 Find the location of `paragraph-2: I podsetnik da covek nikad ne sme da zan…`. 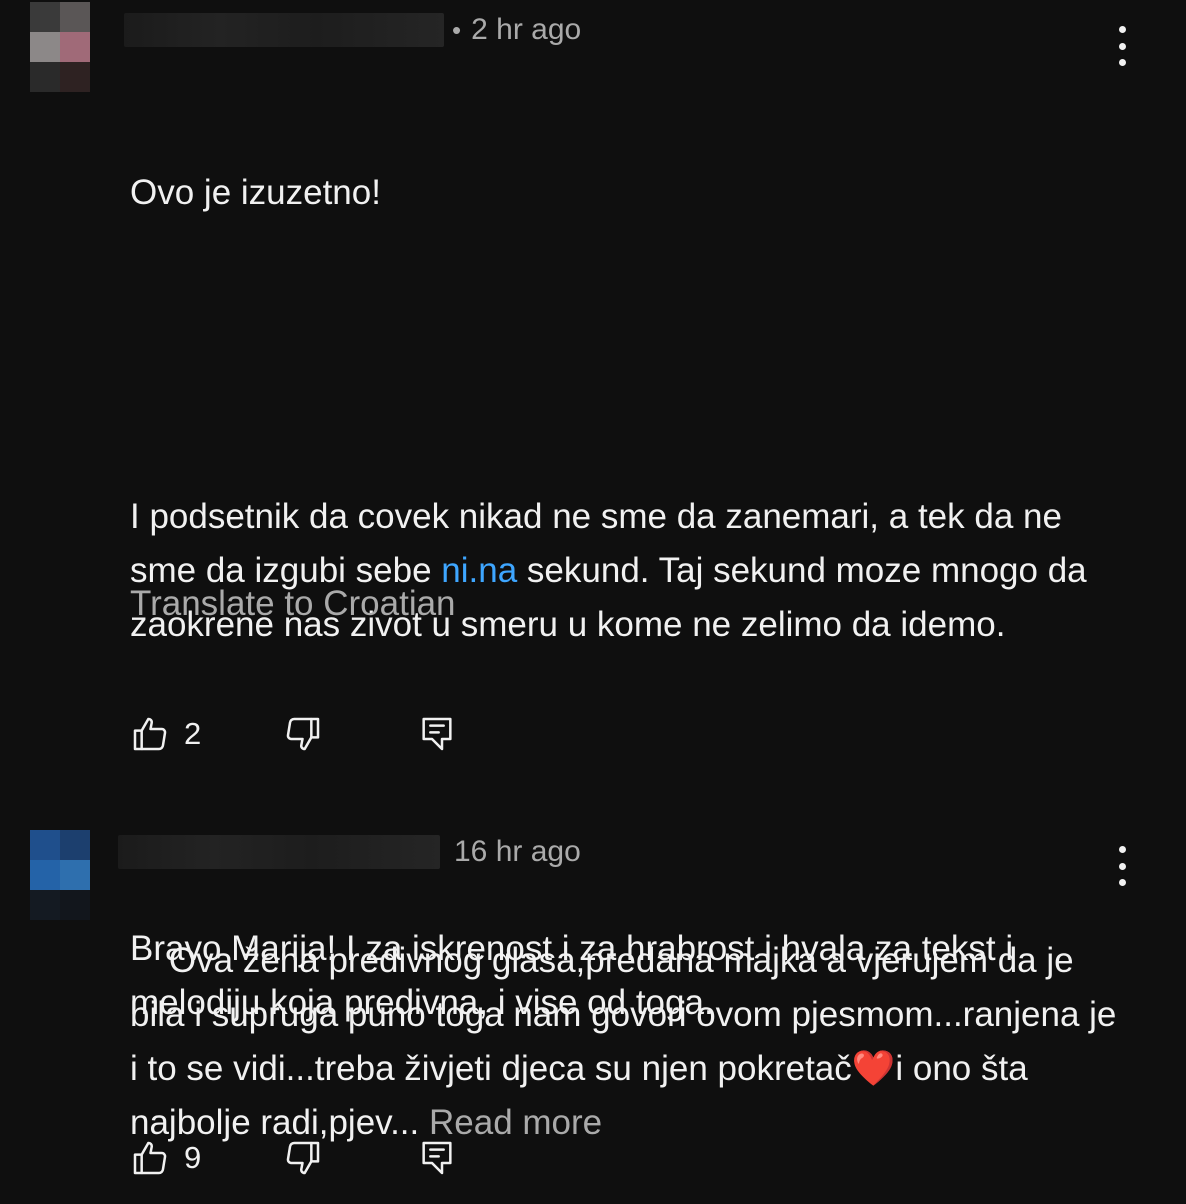

paragraph-2: I podsetnik da covek nikad ne sme da zan… is located at coordinates (630, 571).